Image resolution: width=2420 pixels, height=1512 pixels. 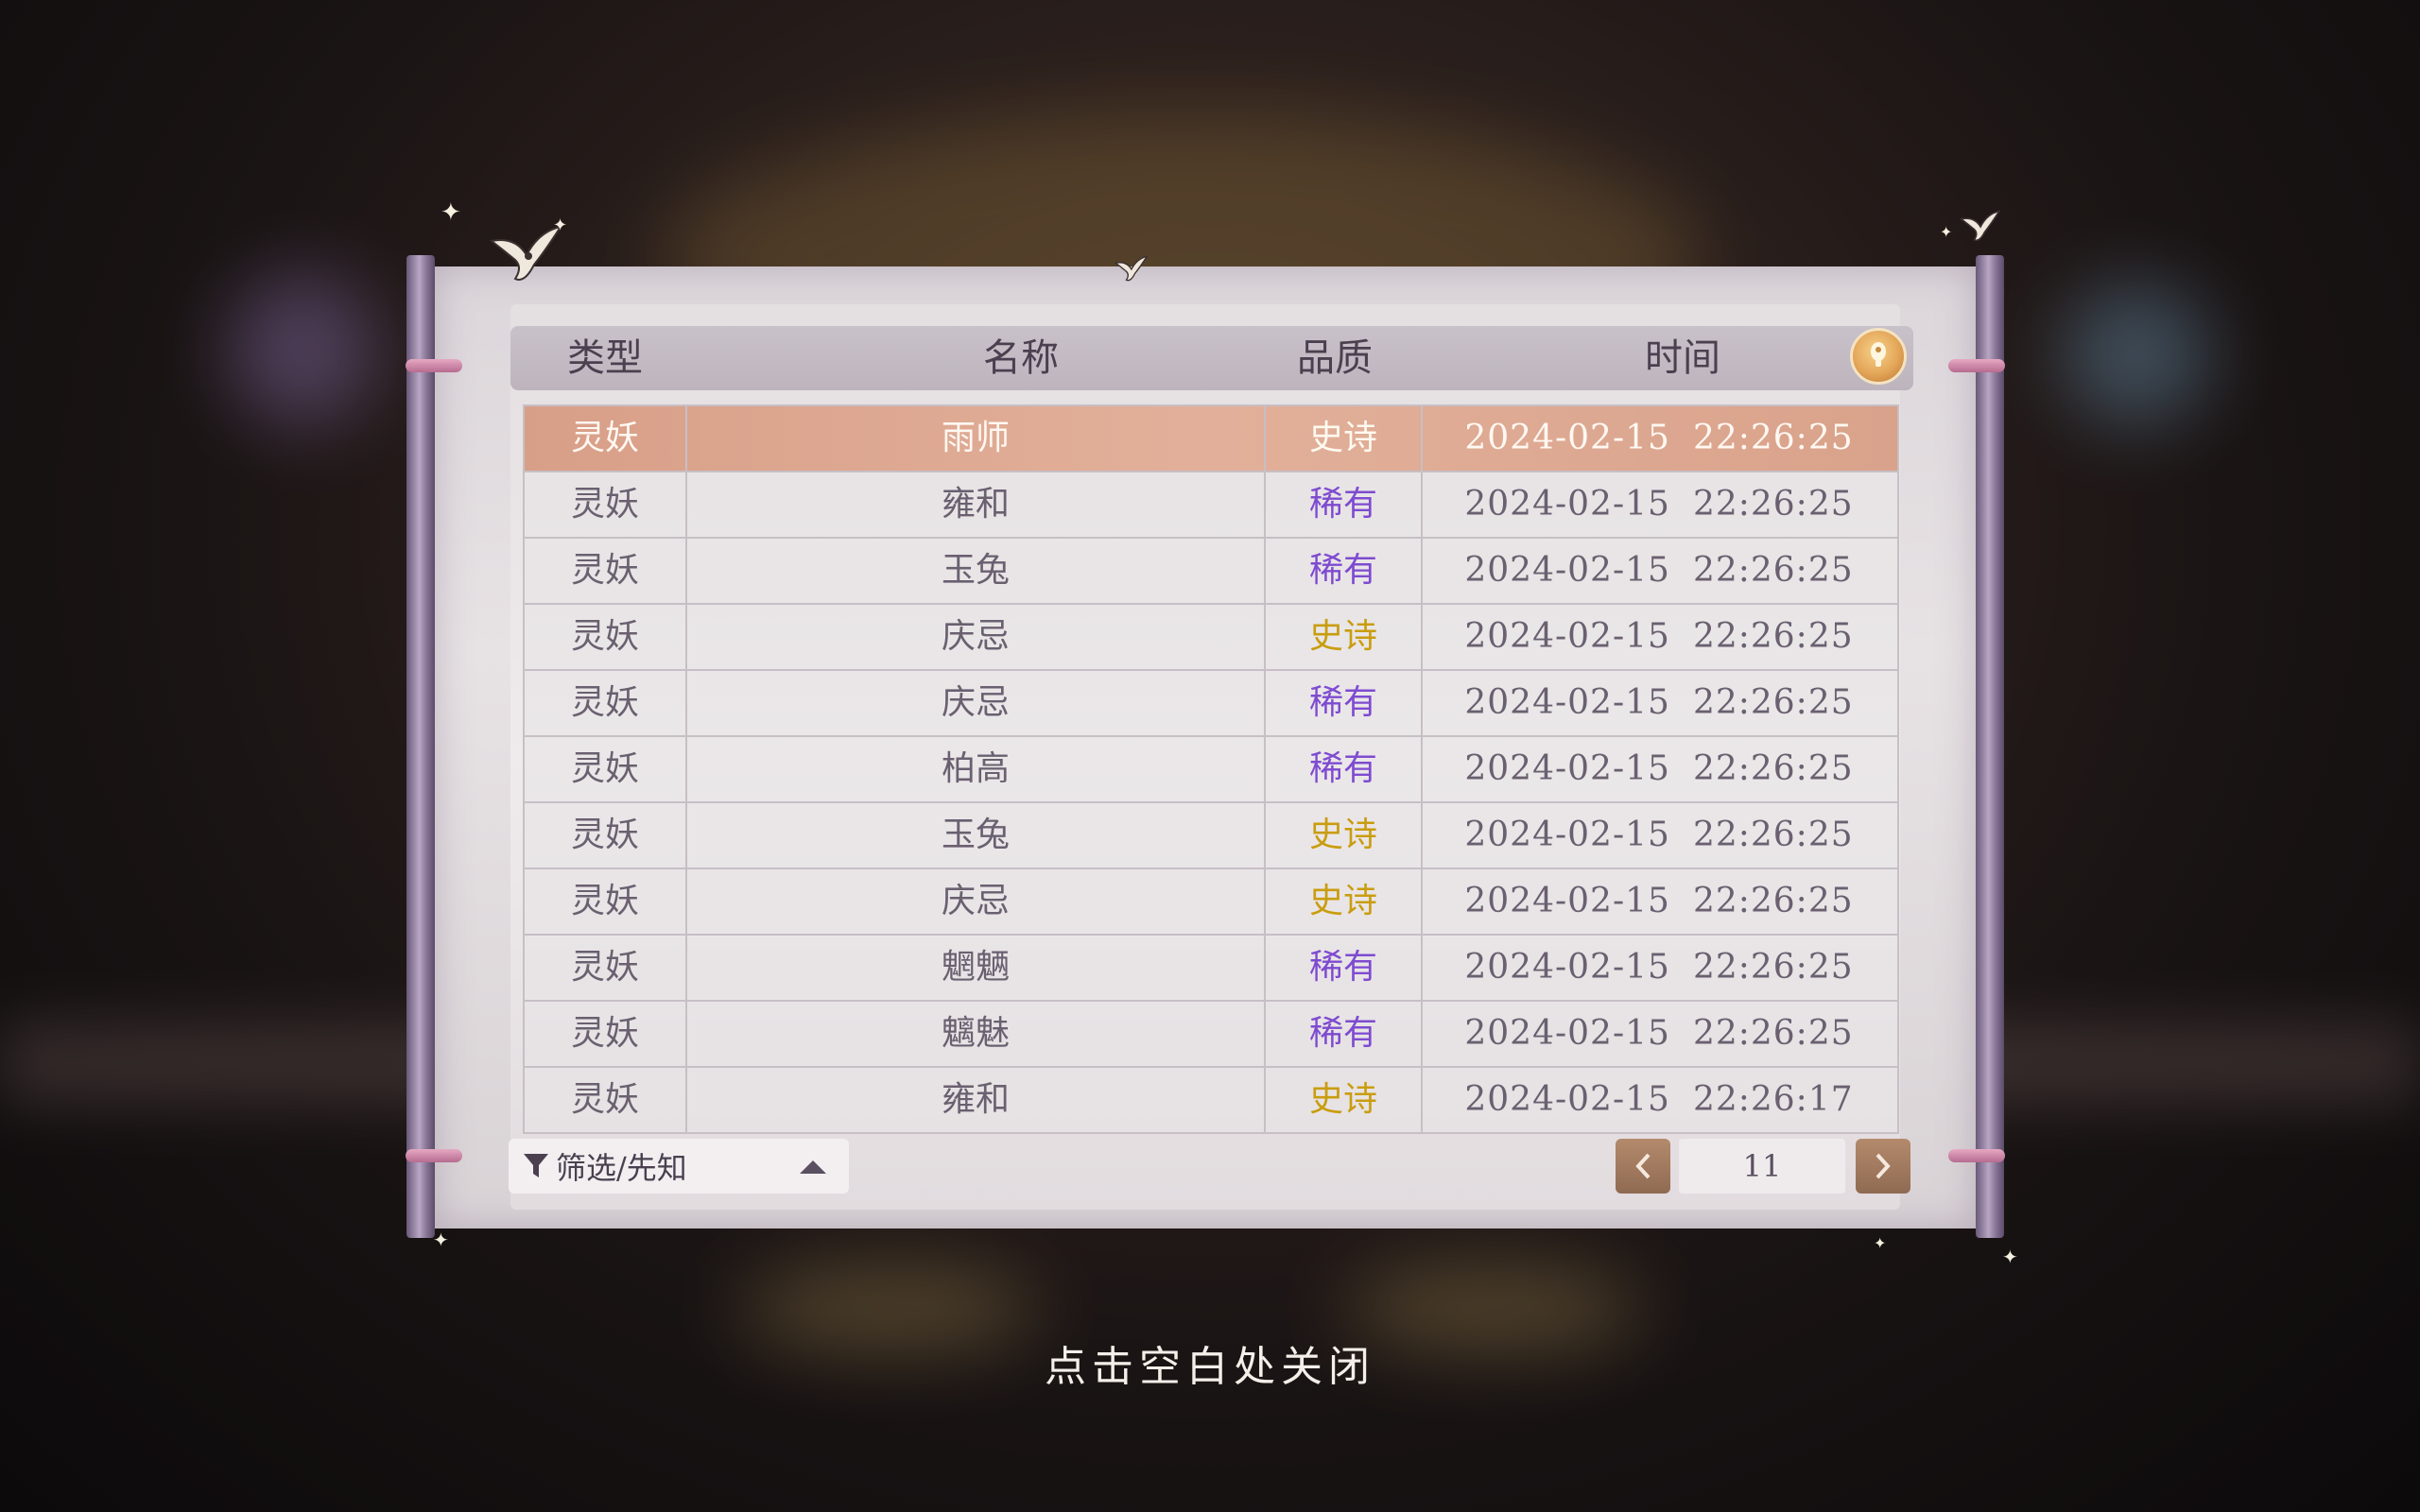 What do you see at coordinates (1990, 746) in the screenshot?
I see `scroll-rod-right` at bounding box center [1990, 746].